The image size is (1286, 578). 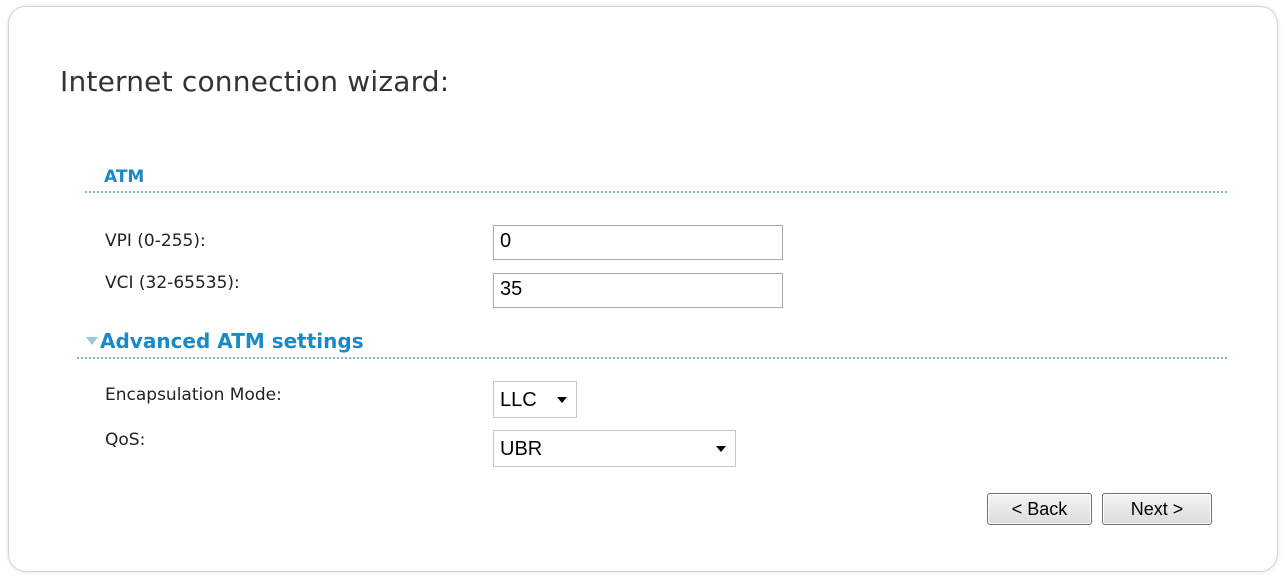 What do you see at coordinates (1157, 509) in the screenshot?
I see `next-button: Next >` at bounding box center [1157, 509].